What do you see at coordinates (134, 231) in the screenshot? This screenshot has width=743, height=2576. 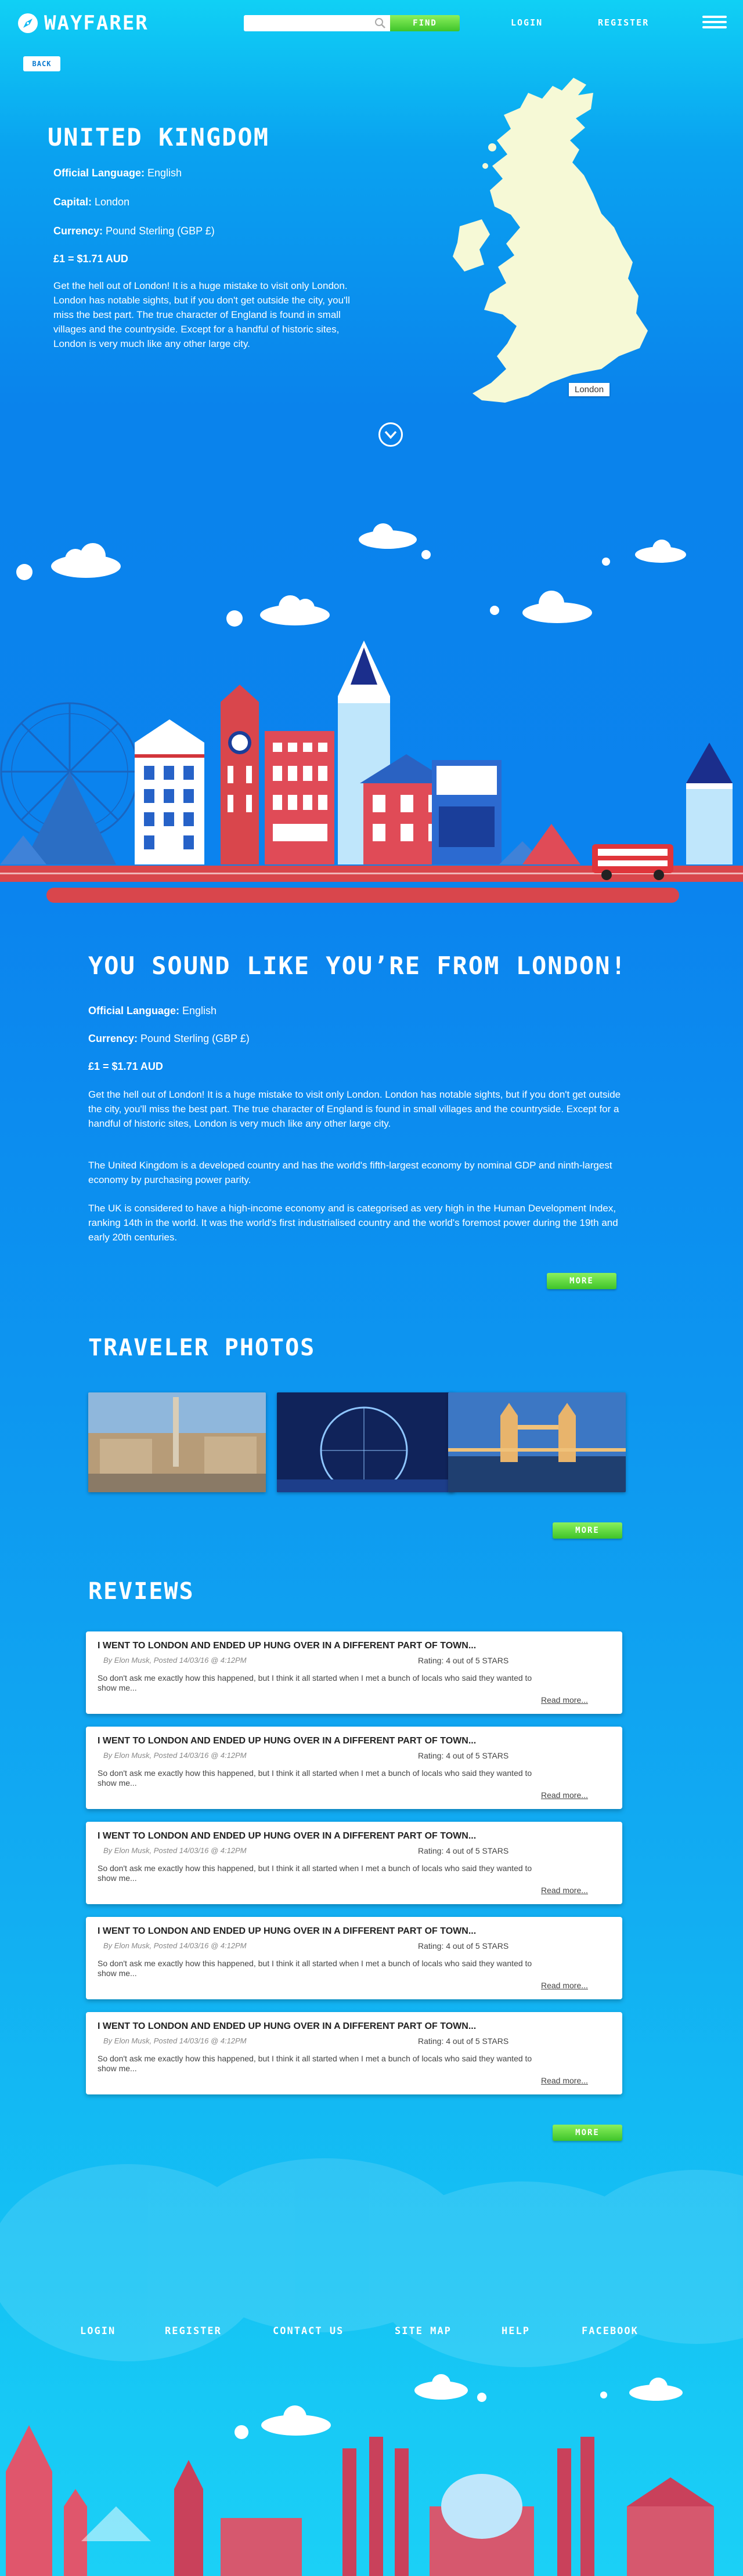 I see `hero-currency: Currency: Pound Sterling (GBP £)` at bounding box center [134, 231].